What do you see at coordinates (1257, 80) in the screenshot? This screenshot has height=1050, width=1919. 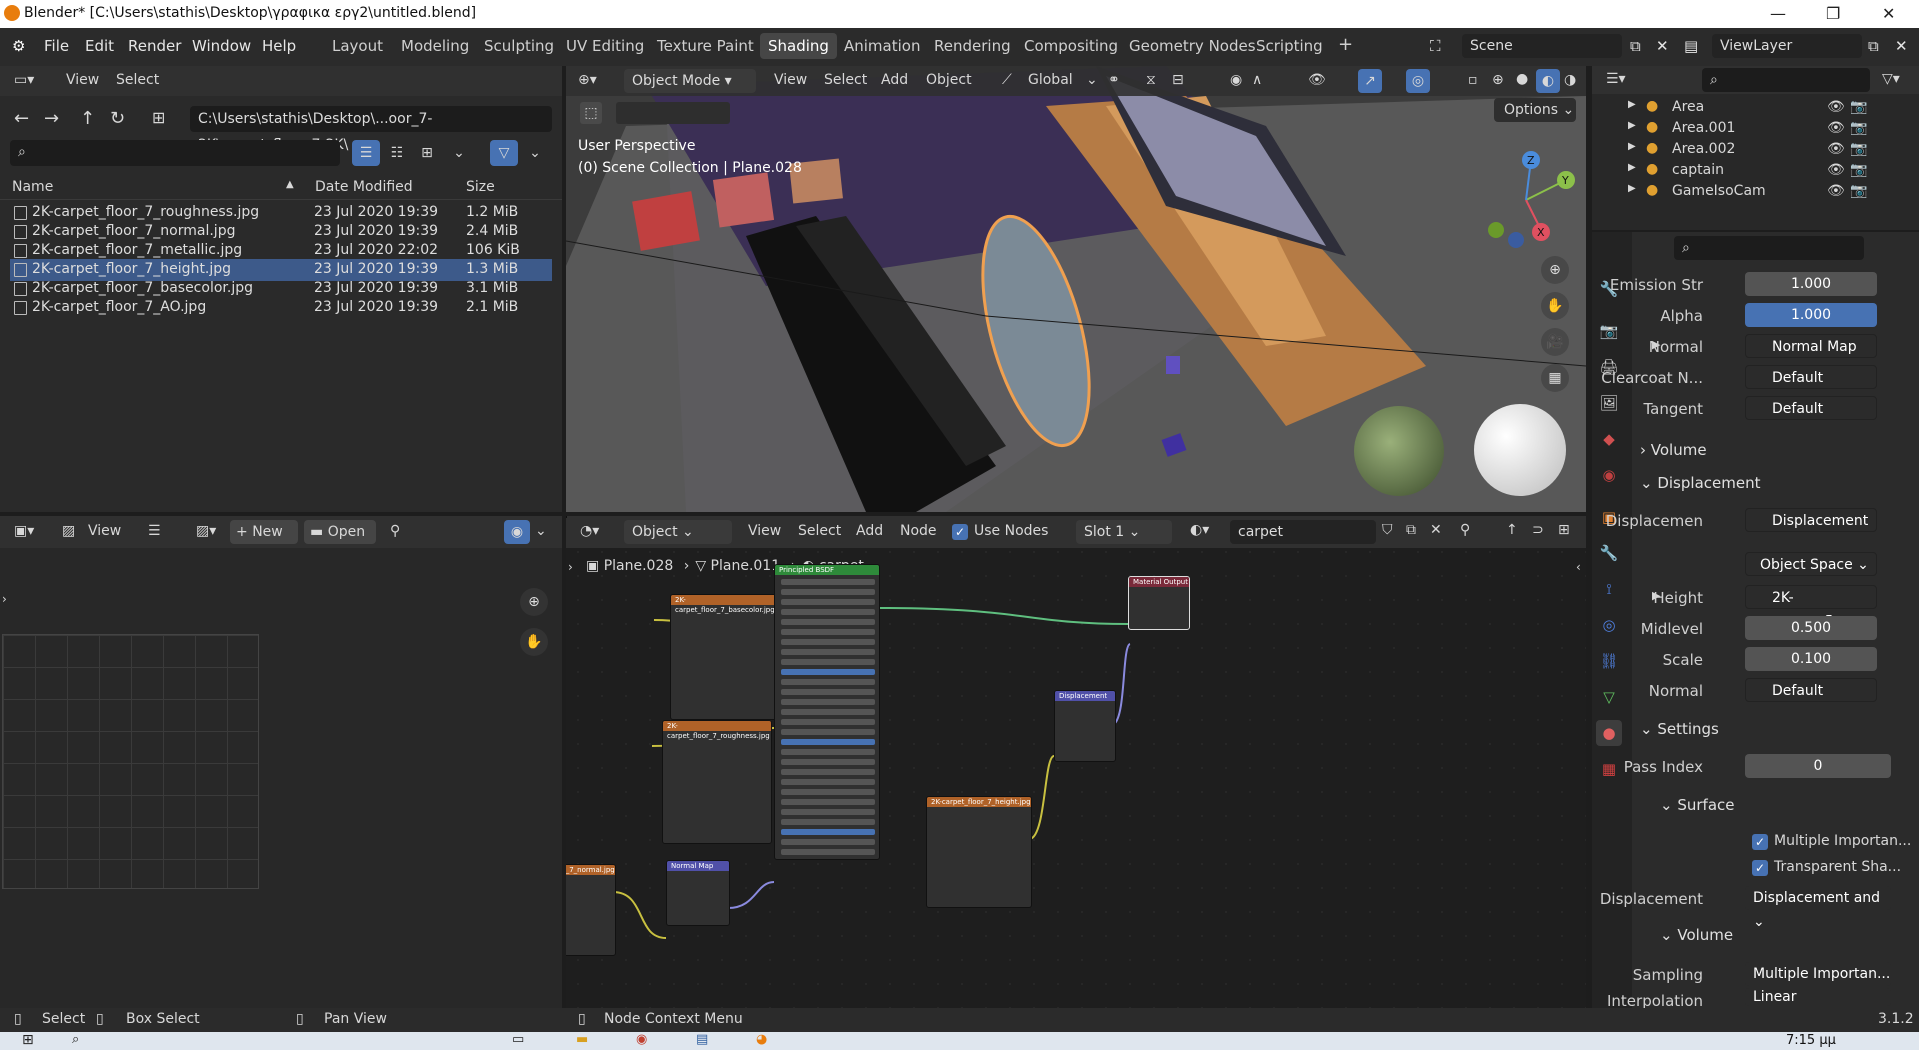 I see `falloff-icon: ∧` at bounding box center [1257, 80].